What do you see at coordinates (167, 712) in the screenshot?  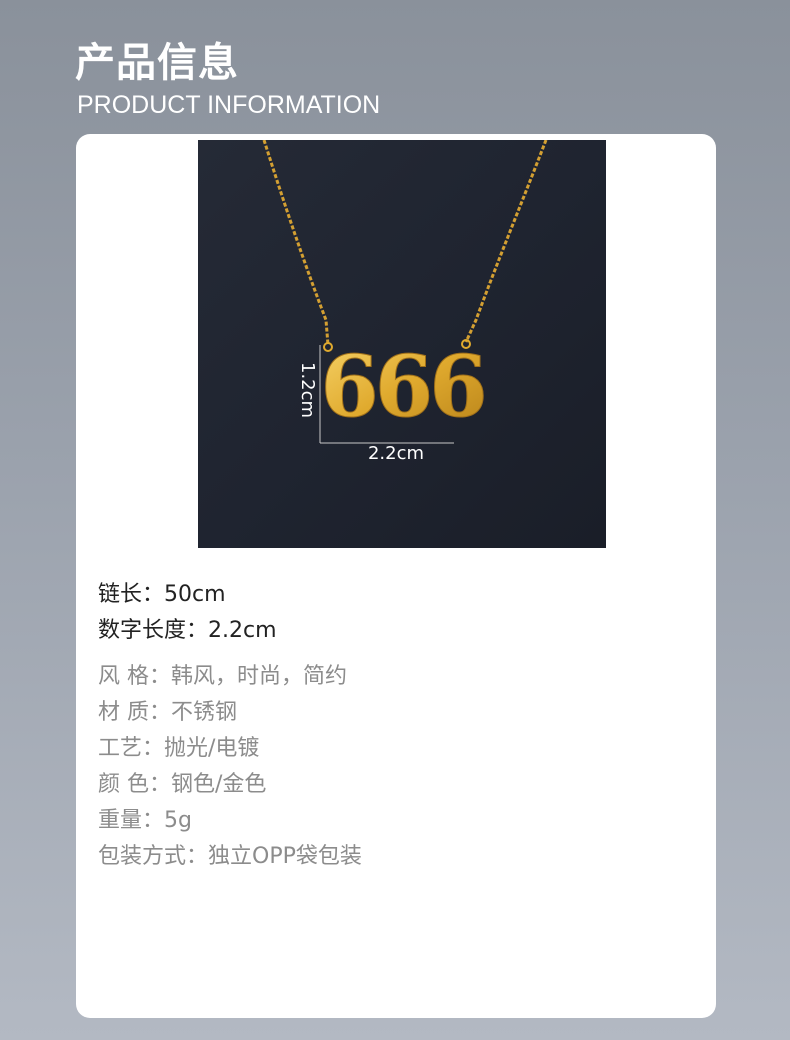 I see `spec-material: 材 质：不锈钢` at bounding box center [167, 712].